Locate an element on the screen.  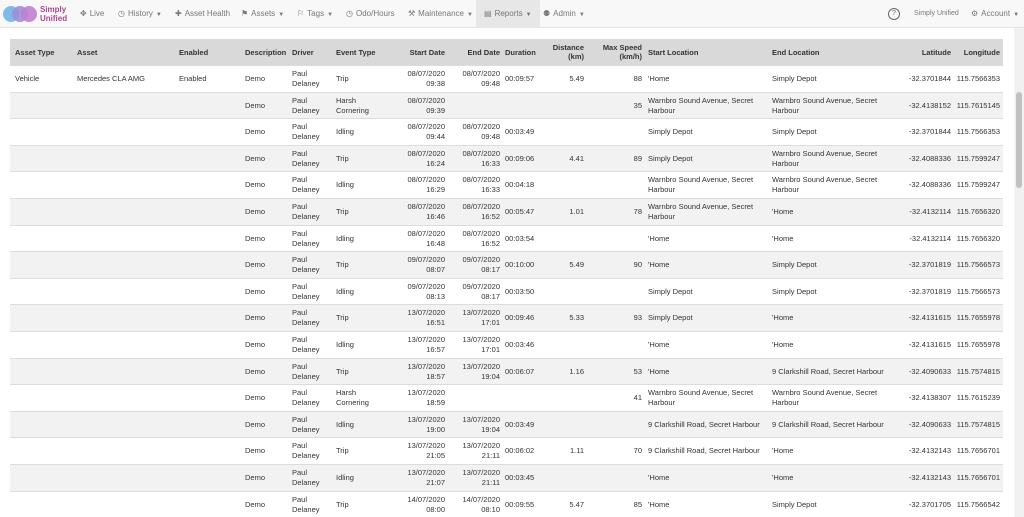
nav-account: ⚙ Account ▼ is located at coordinates (995, 14).